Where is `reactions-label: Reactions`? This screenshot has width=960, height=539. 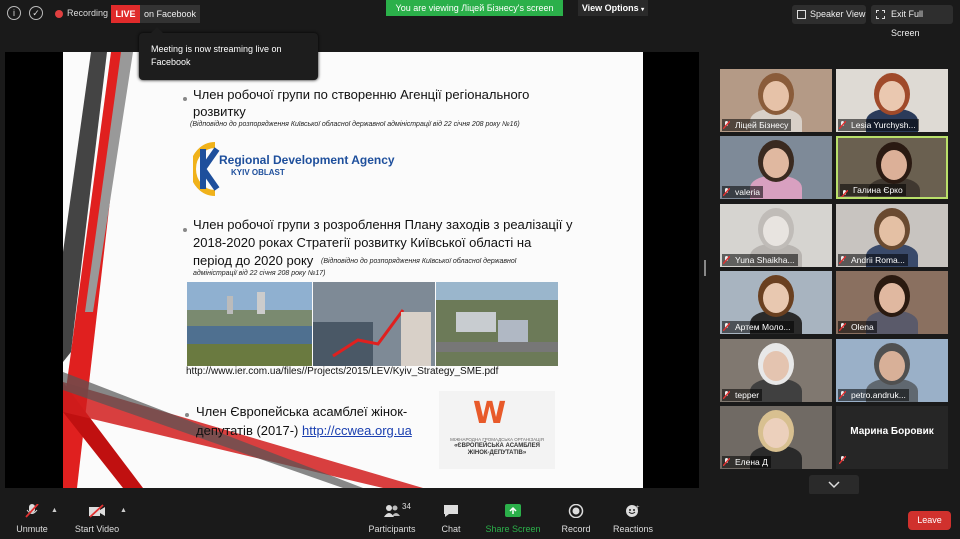
reactions-label: Reactions is located at coordinates (633, 529).